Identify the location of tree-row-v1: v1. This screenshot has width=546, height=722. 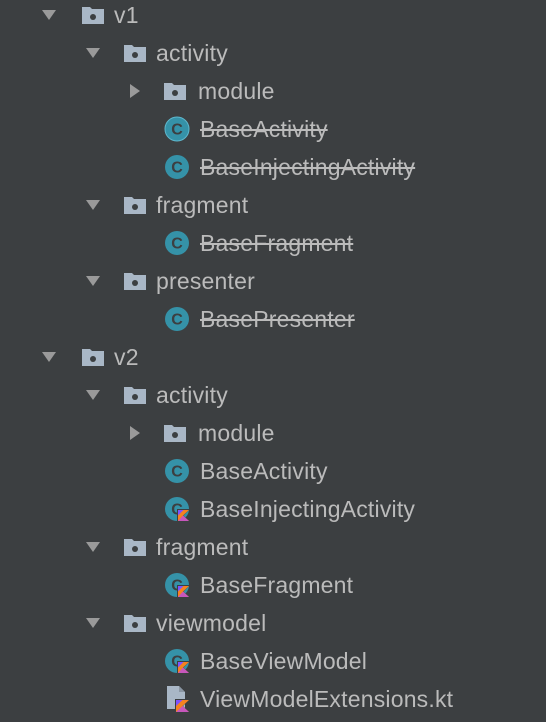
(273, 17).